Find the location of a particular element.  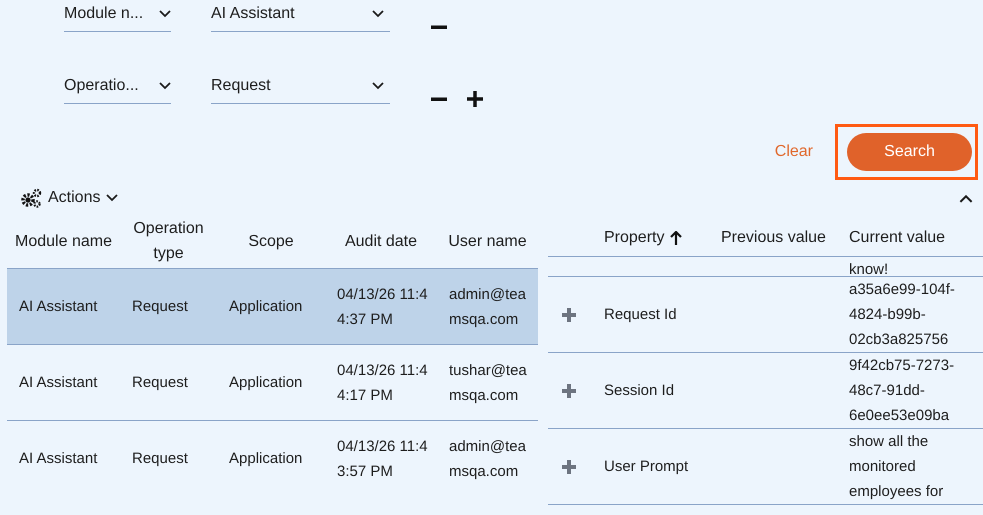

chevron-up-icon is located at coordinates (966, 198).